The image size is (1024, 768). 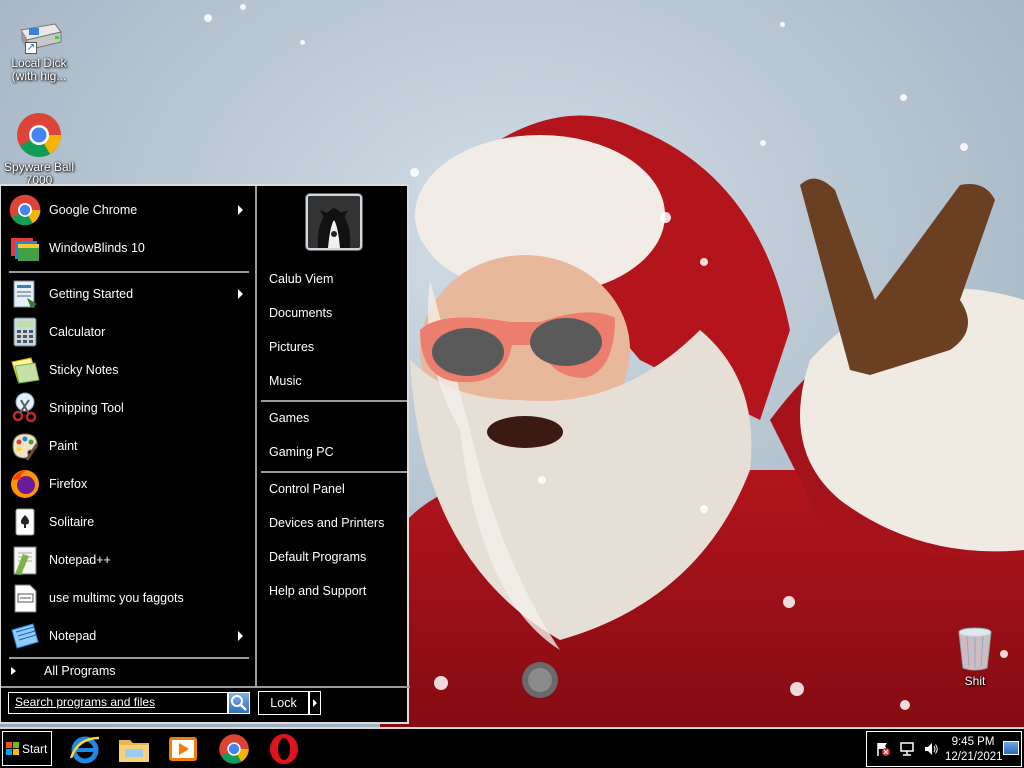 I want to click on action-center-flag-icon, so click(x=883, y=749).